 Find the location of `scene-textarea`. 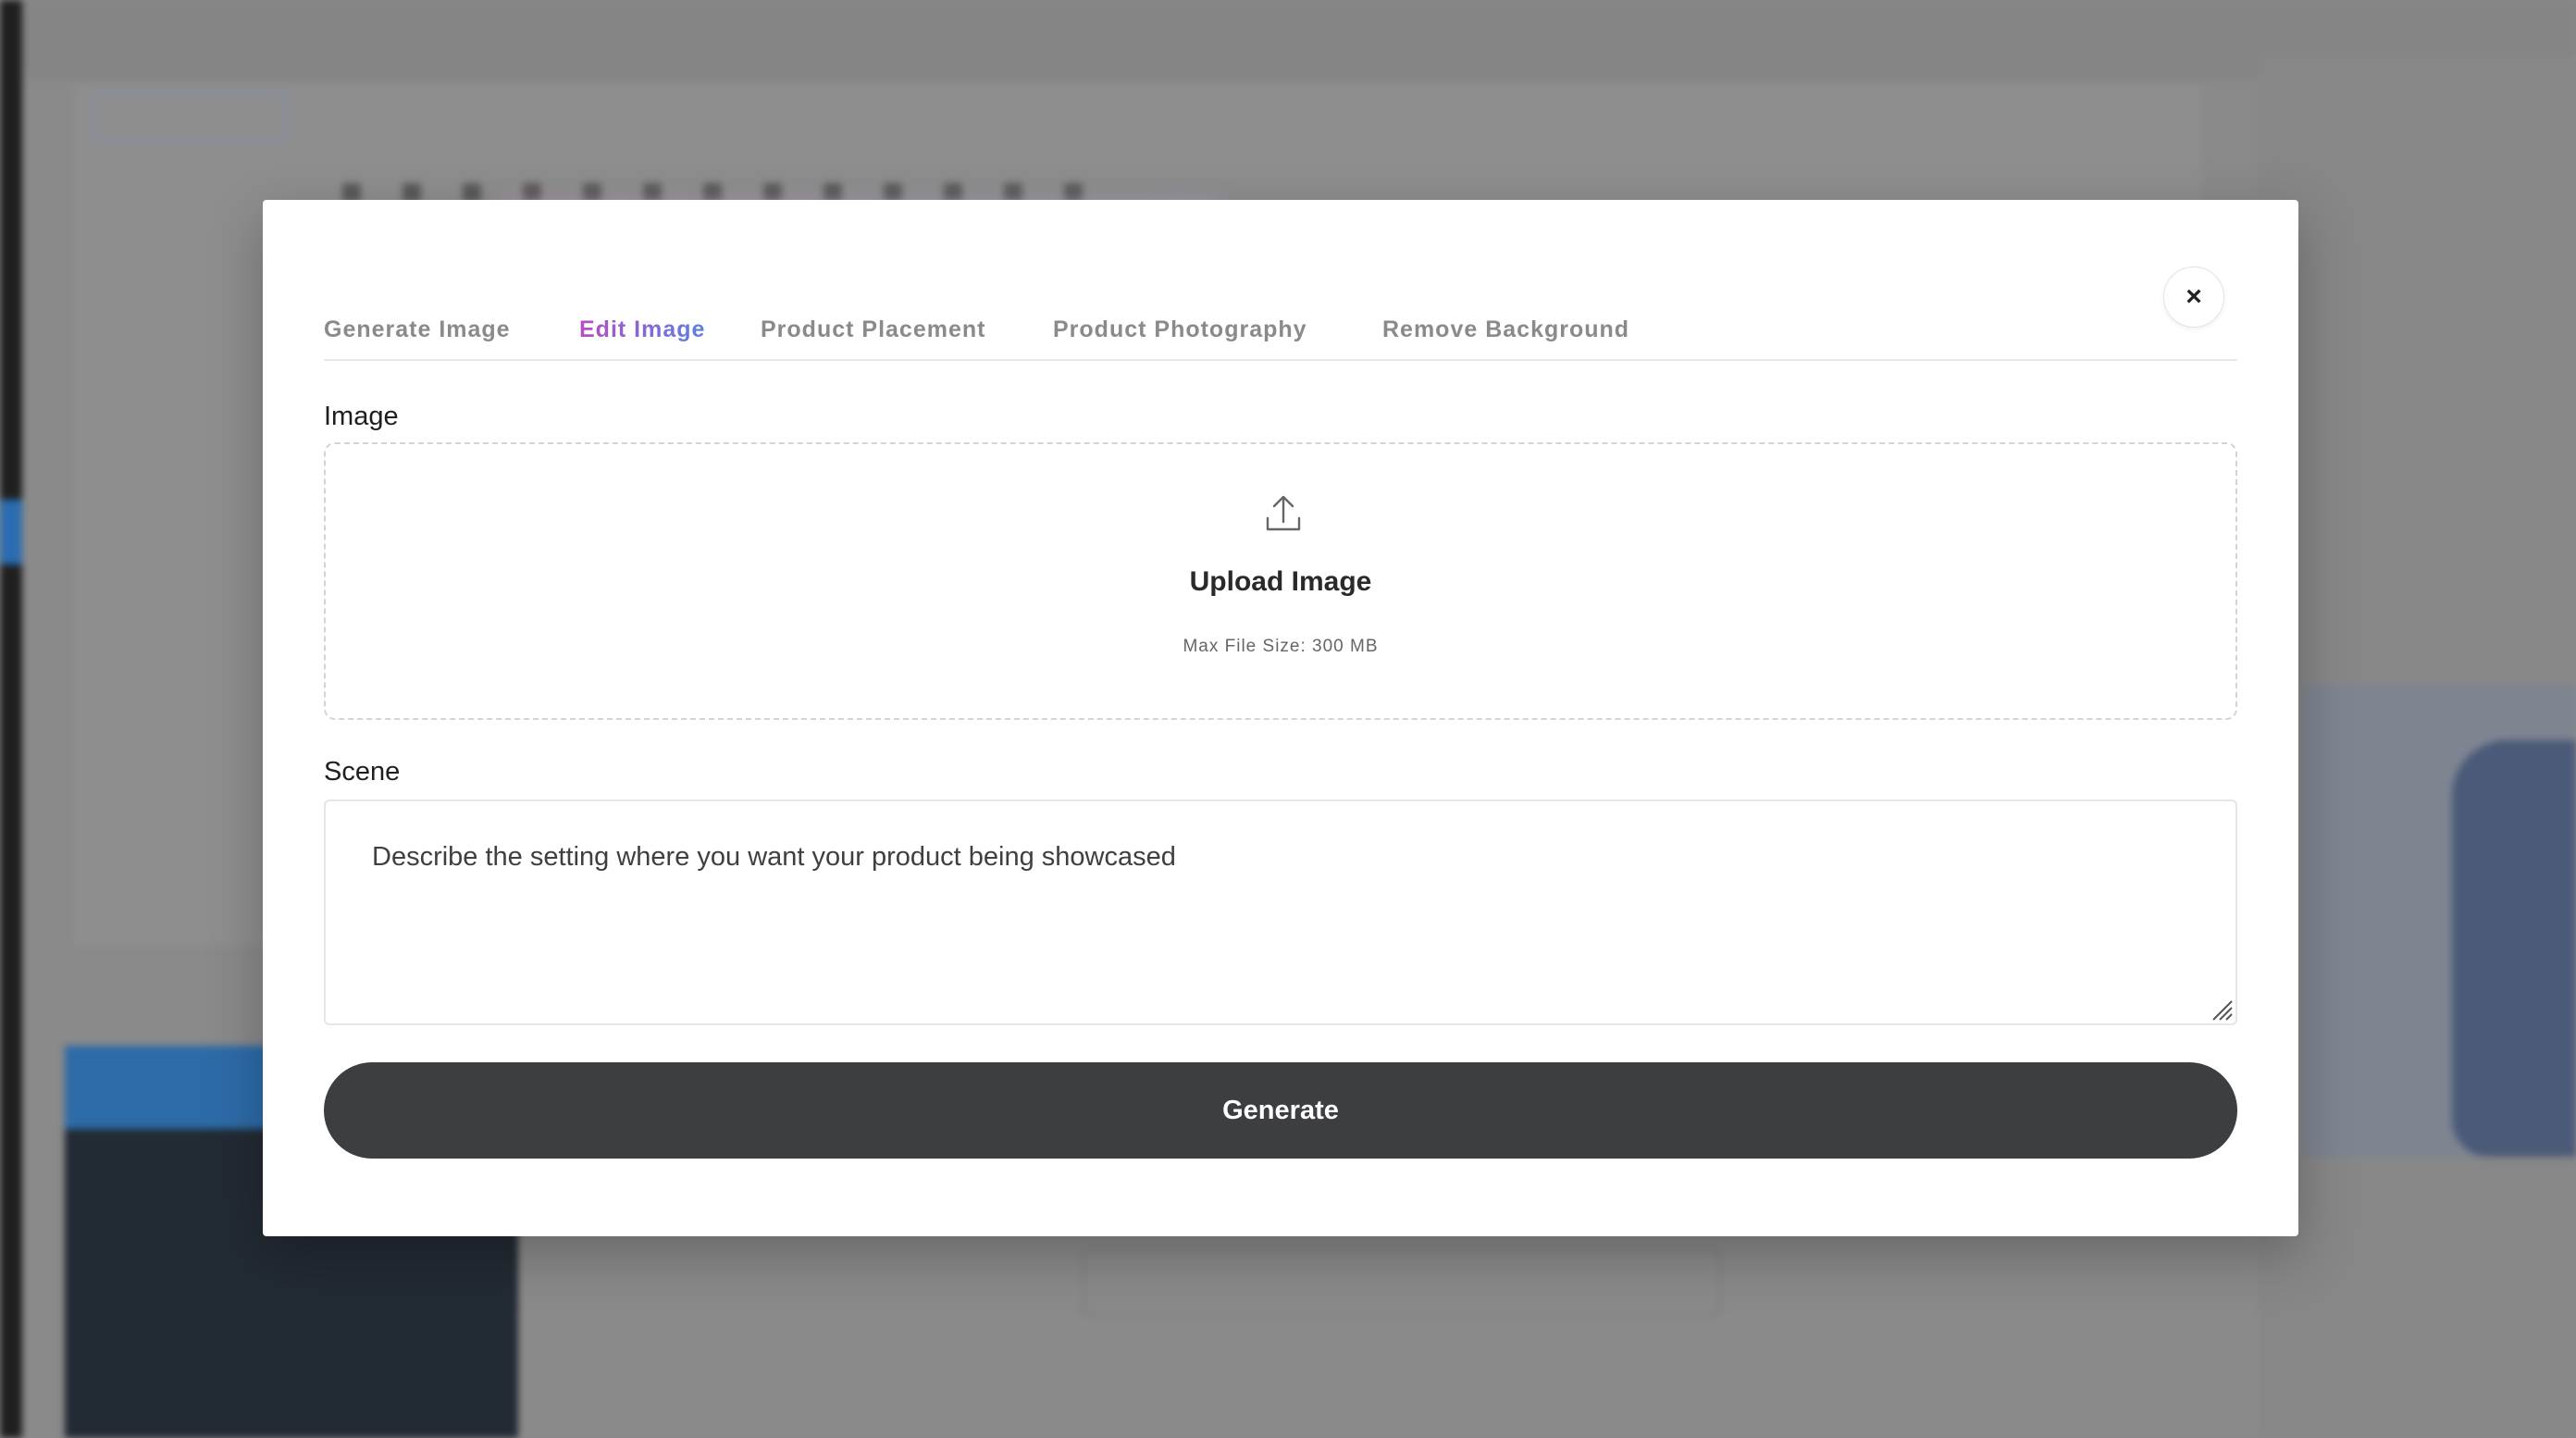

scene-textarea is located at coordinates (1280, 912).